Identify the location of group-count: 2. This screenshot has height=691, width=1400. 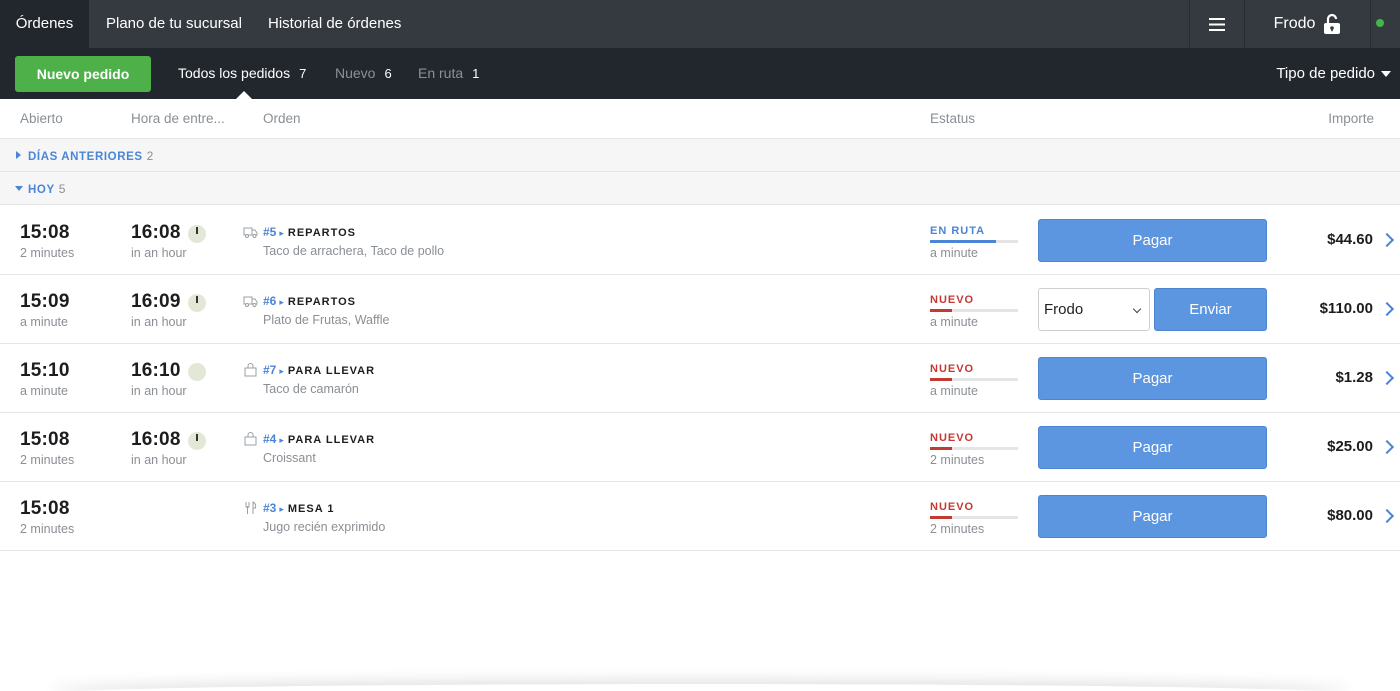
(150, 156).